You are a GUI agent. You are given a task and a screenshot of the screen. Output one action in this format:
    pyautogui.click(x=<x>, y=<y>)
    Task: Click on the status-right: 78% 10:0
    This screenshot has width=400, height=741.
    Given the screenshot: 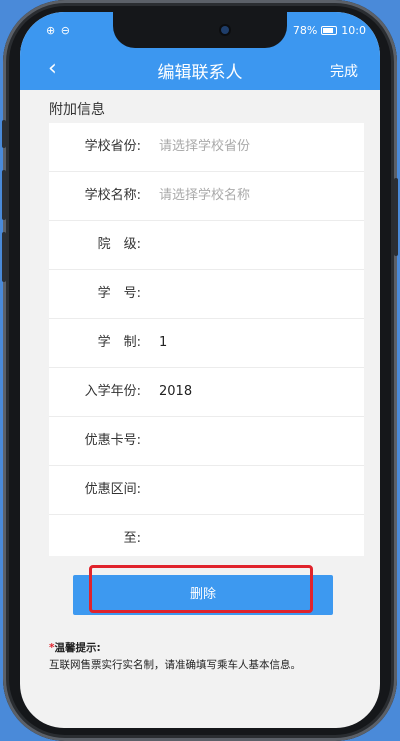 What is the action you would take?
    pyautogui.click(x=329, y=30)
    